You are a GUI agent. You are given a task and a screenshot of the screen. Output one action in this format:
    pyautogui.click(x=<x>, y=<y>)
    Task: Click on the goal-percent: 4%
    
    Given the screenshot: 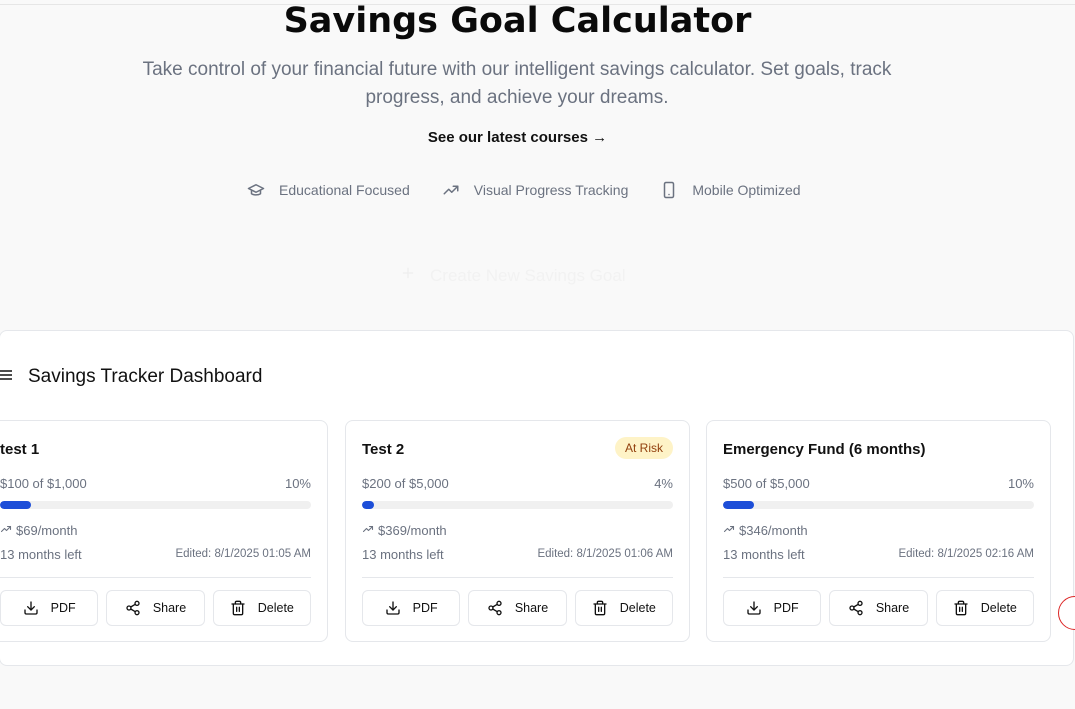 What is the action you would take?
    pyautogui.click(x=663, y=483)
    